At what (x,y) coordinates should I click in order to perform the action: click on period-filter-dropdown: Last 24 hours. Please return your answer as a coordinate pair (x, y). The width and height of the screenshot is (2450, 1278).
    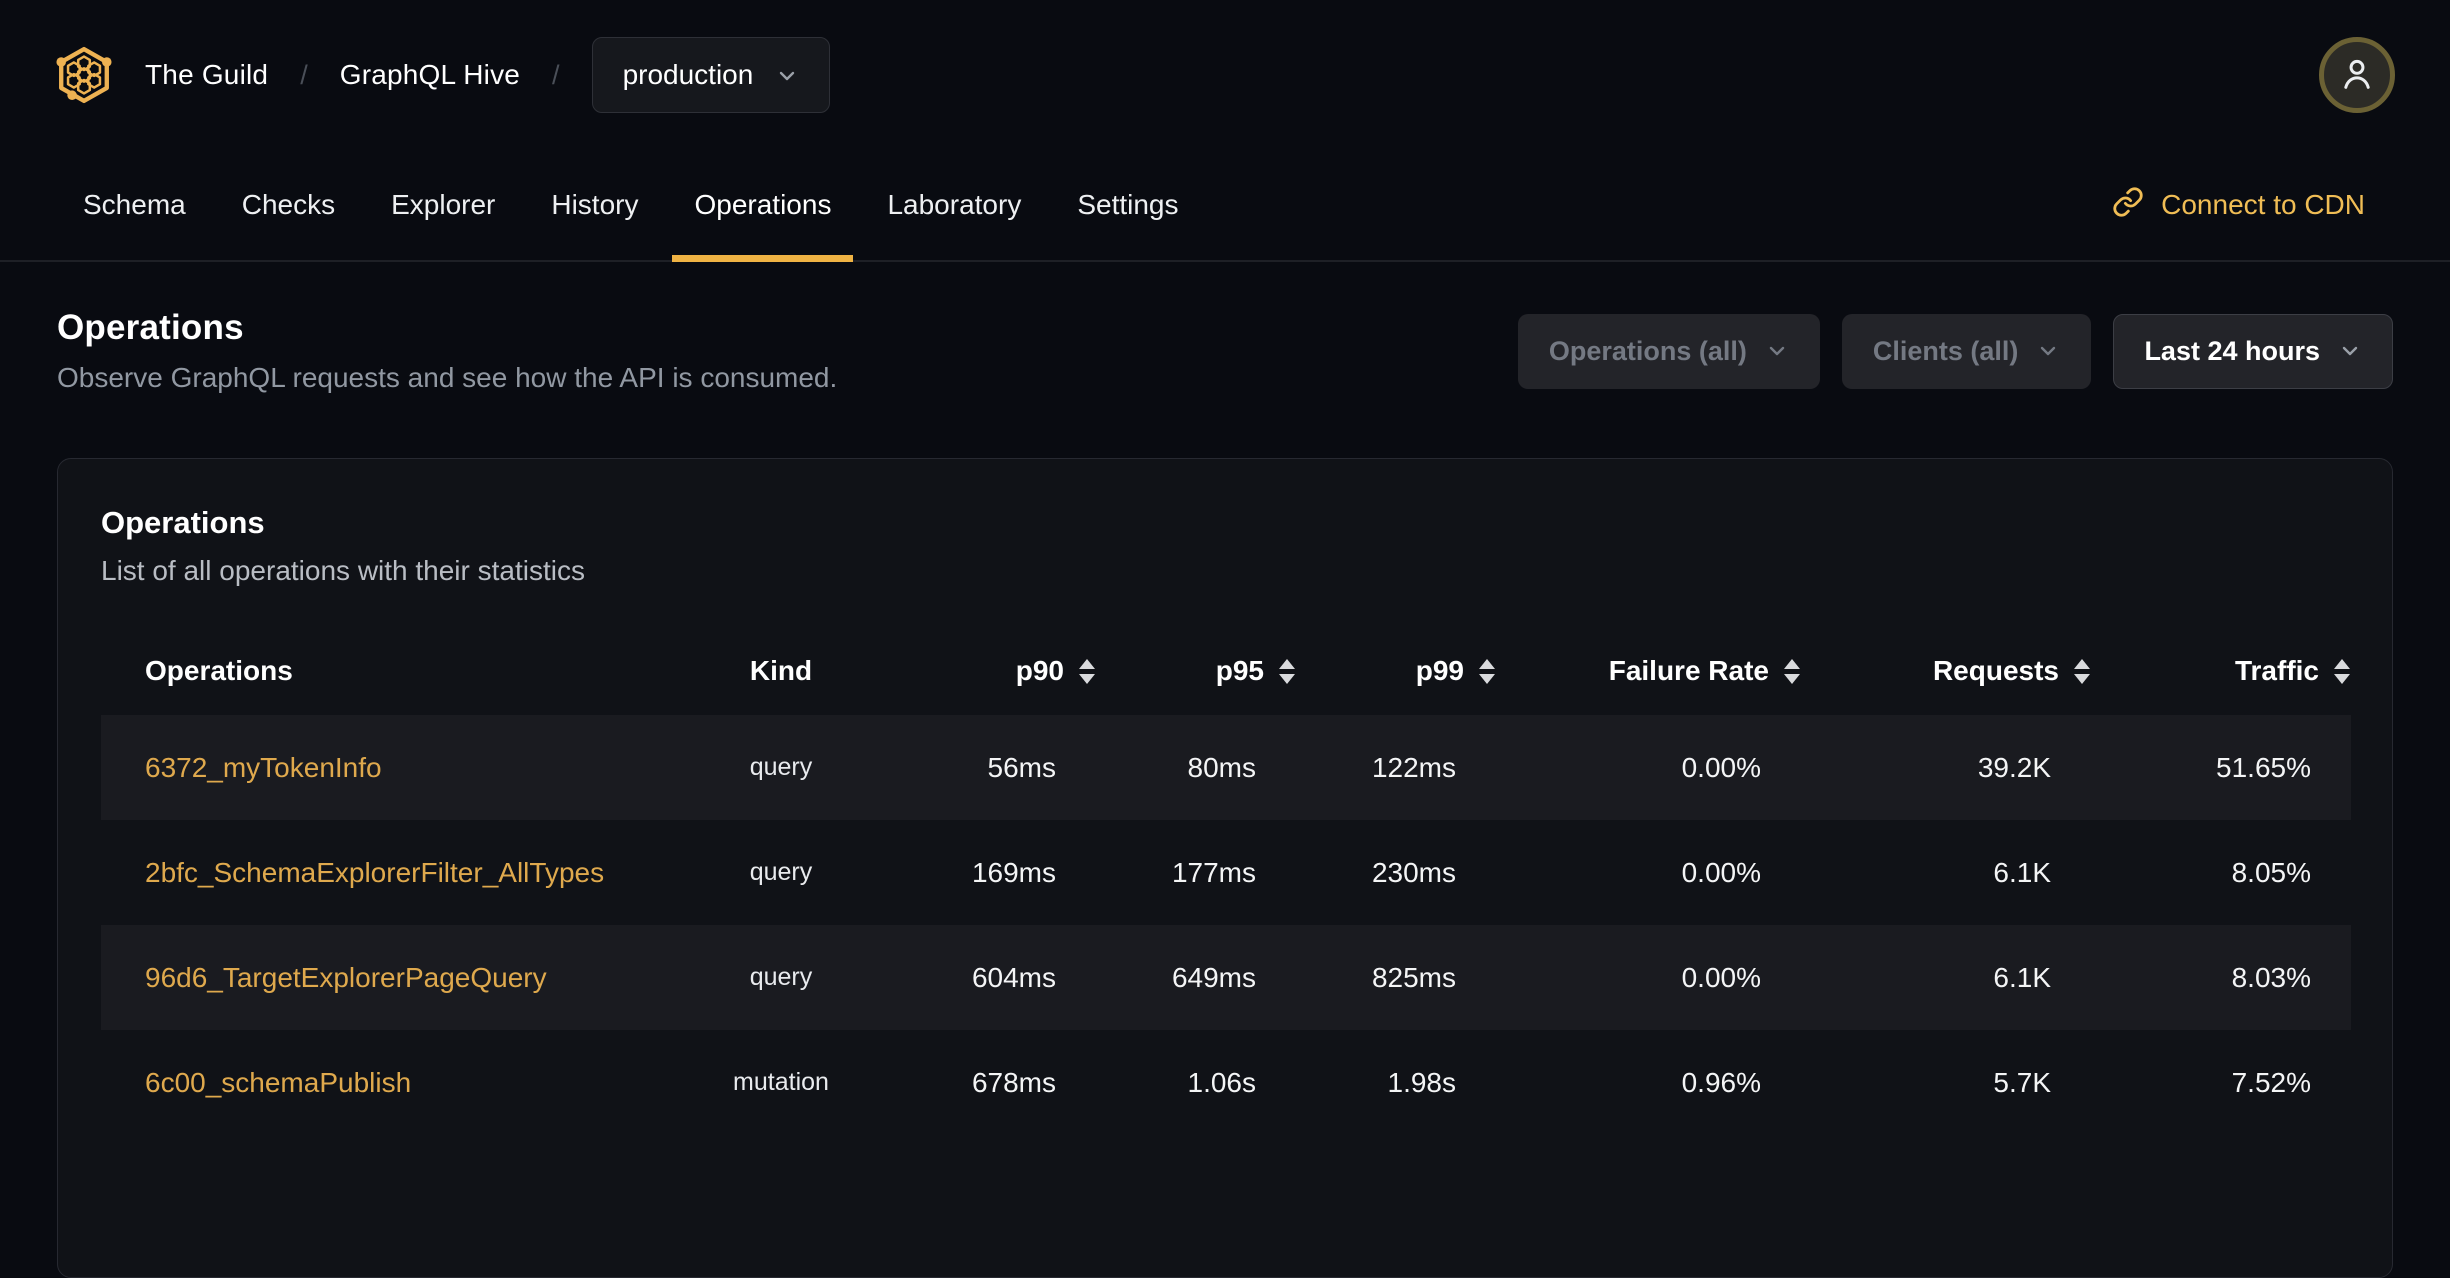
    Looking at the image, I should click on (2253, 351).